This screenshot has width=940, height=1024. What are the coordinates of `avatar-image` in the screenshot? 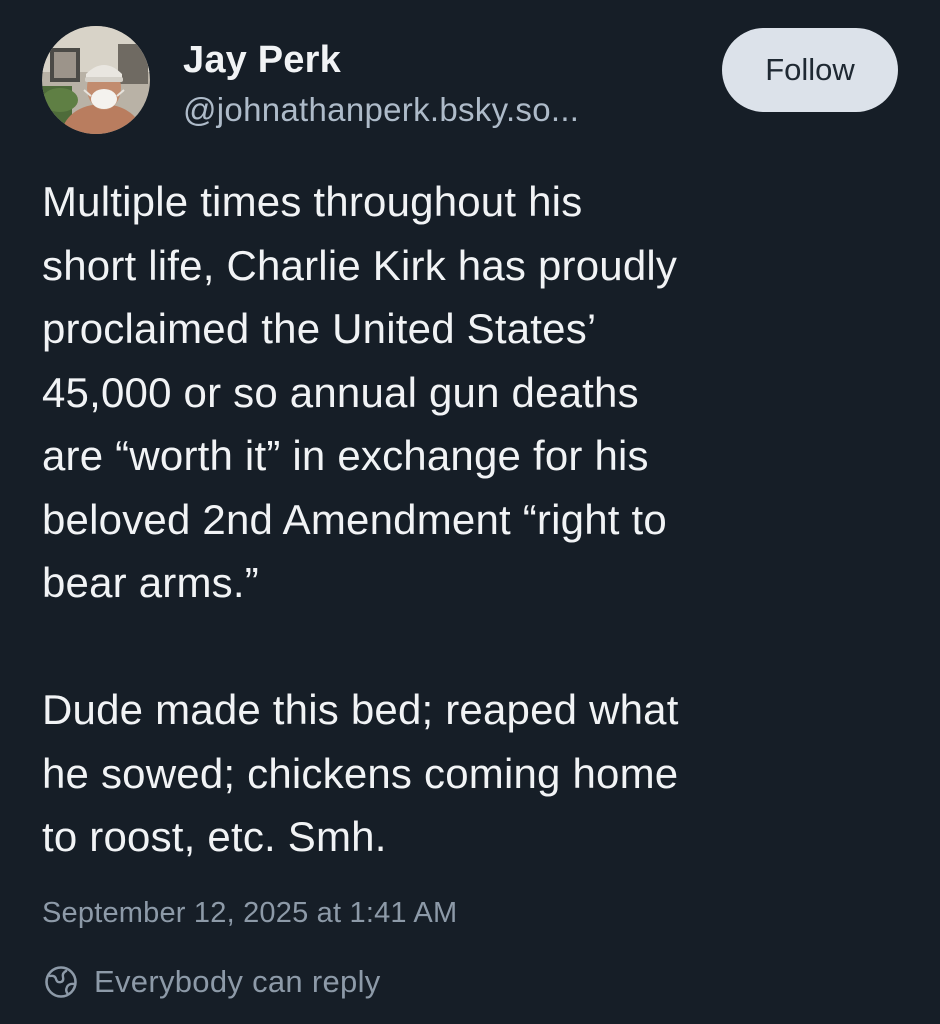 It's located at (96, 80).